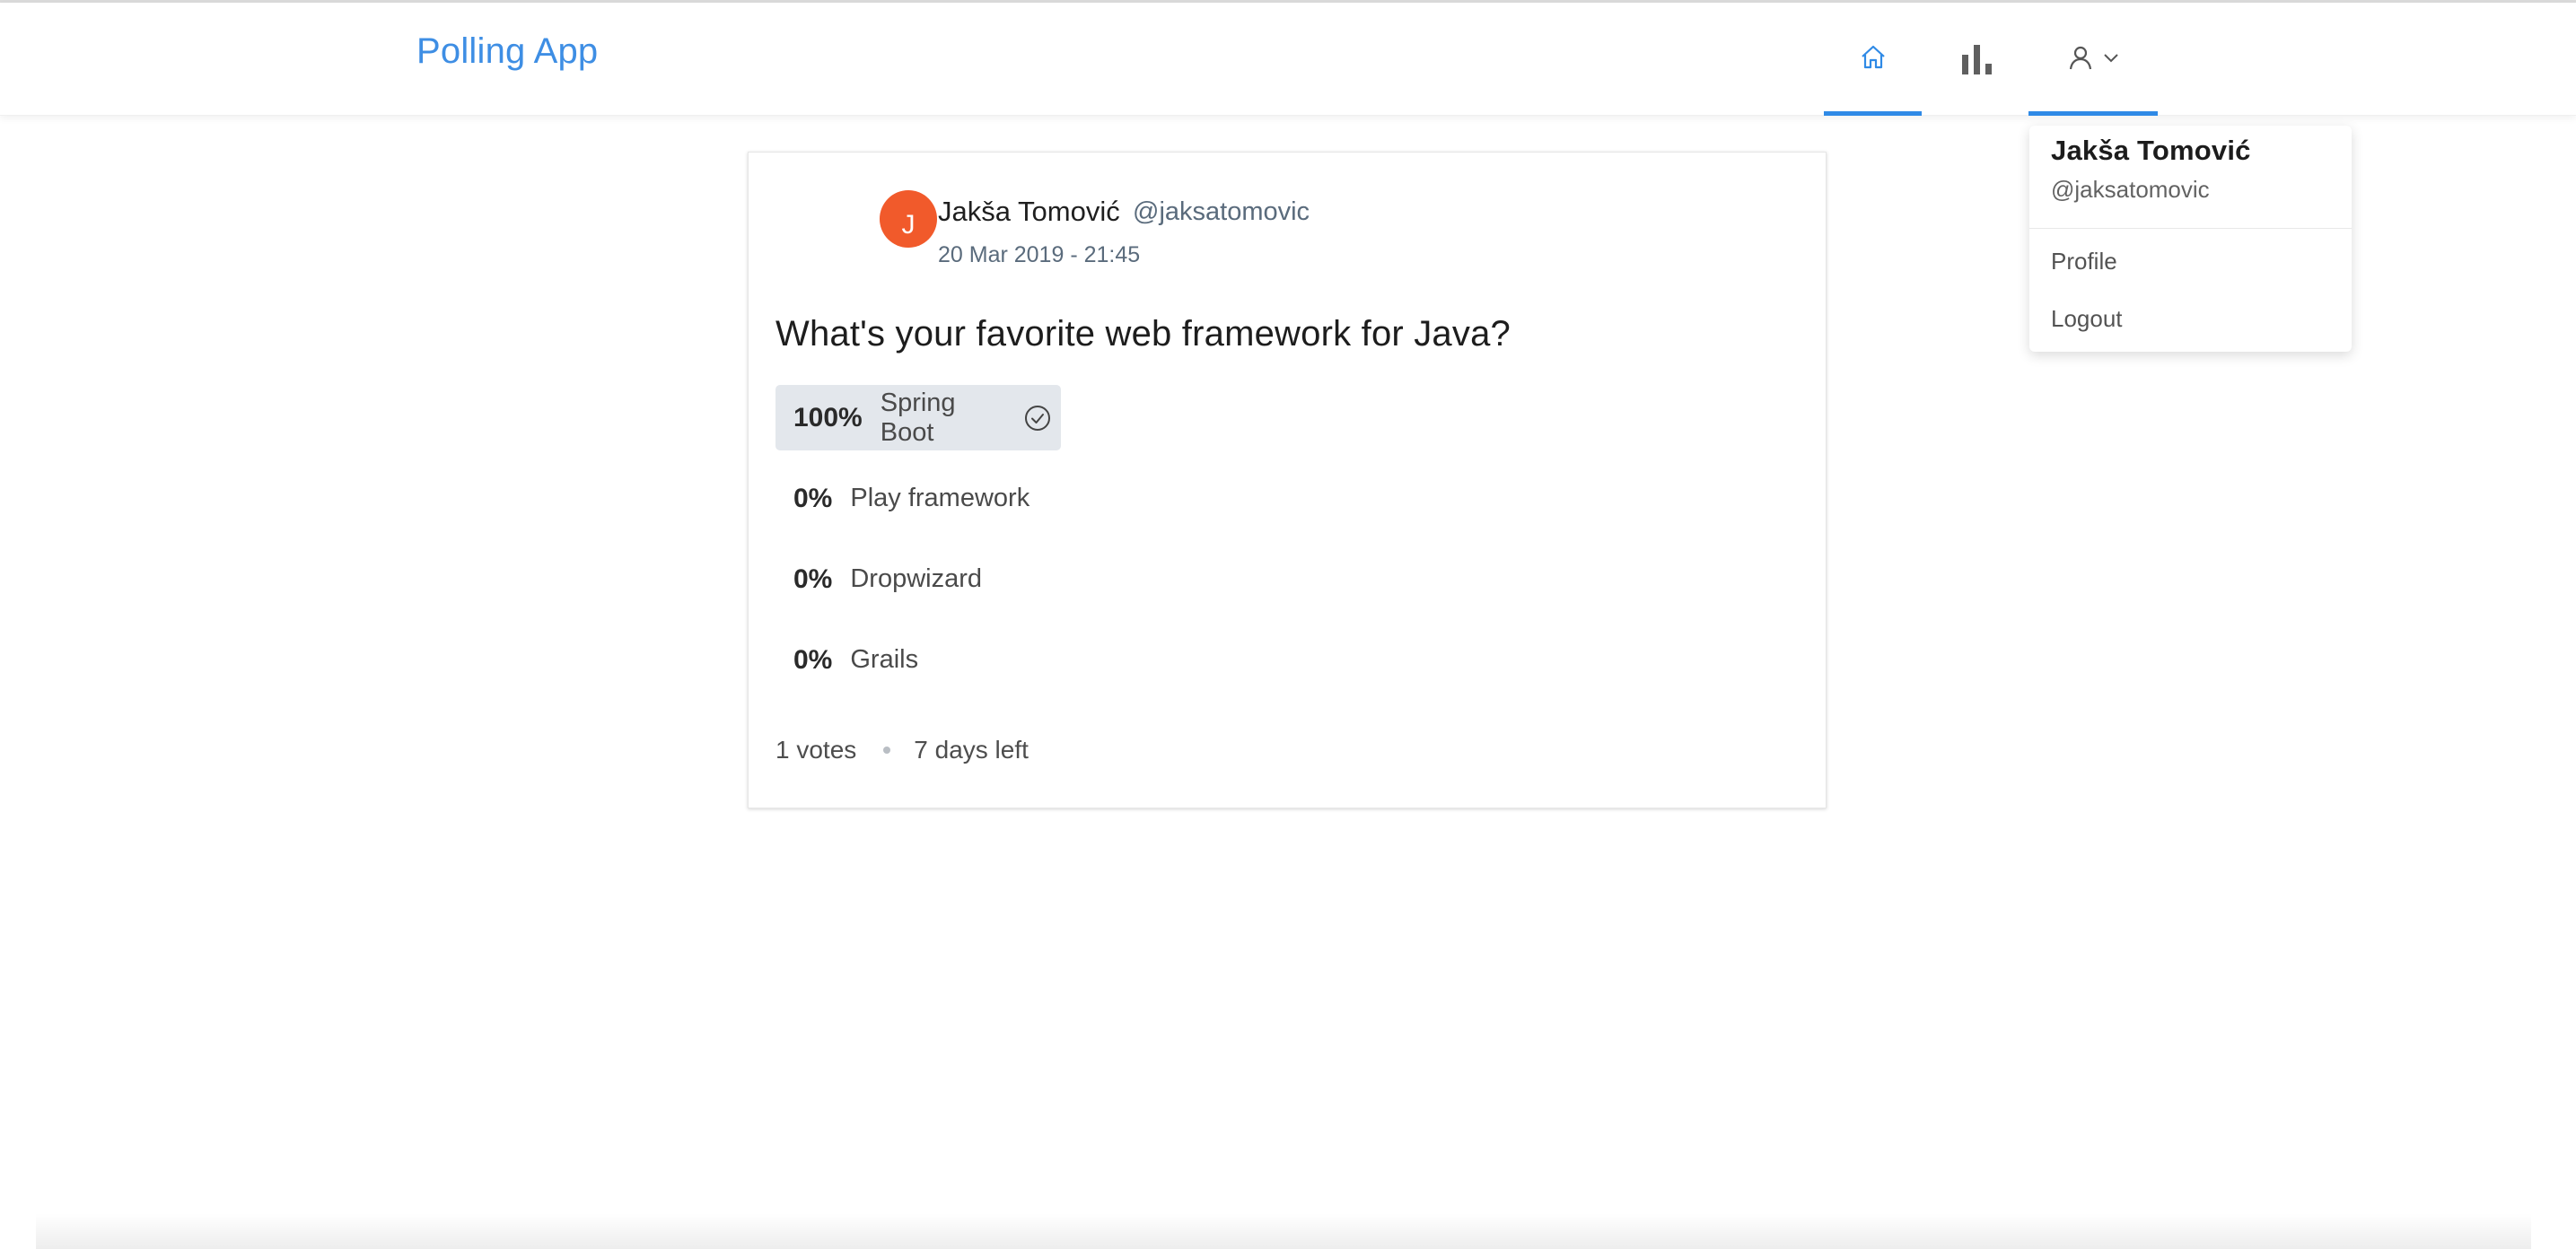 The width and height of the screenshot is (2576, 1249). I want to click on home-icon, so click(1874, 57).